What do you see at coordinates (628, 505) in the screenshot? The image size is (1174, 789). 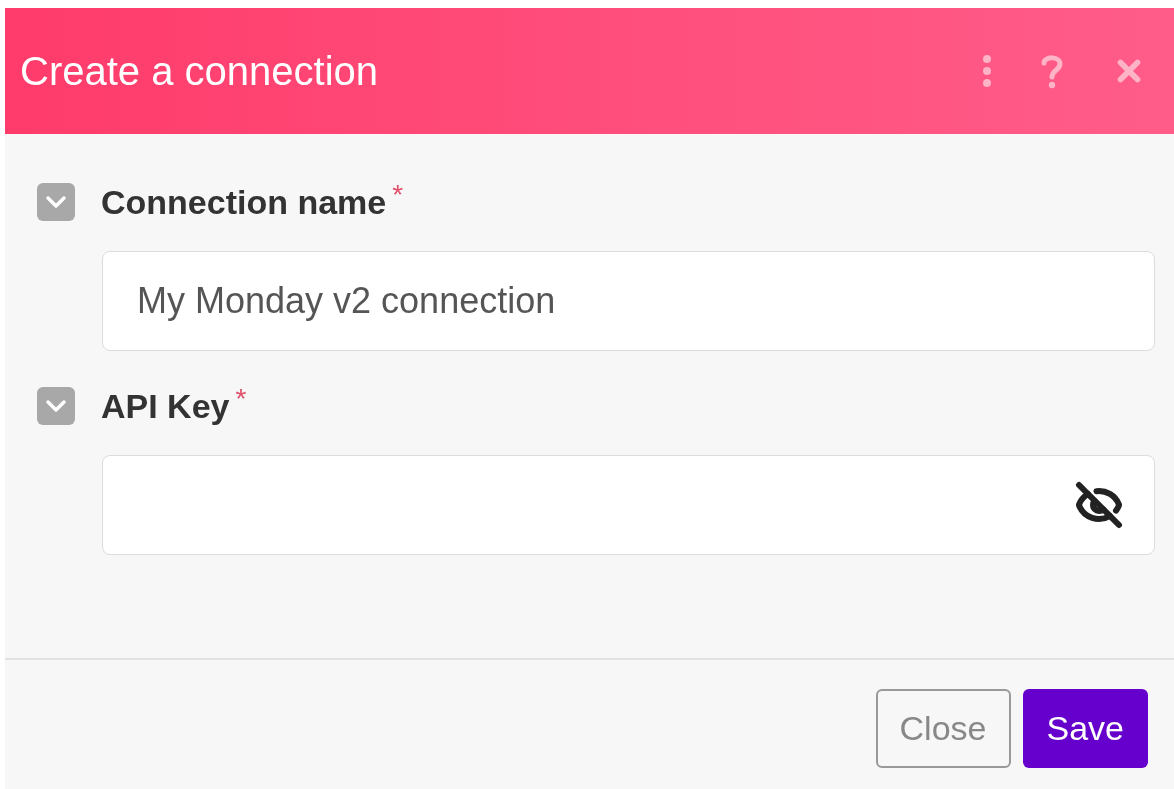 I see `input-field` at bounding box center [628, 505].